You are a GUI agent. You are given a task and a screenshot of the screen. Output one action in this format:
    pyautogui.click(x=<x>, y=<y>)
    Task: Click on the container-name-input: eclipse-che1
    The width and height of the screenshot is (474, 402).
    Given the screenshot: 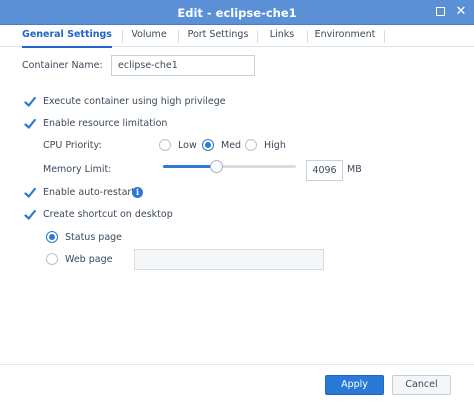 What is the action you would take?
    pyautogui.click(x=183, y=65)
    